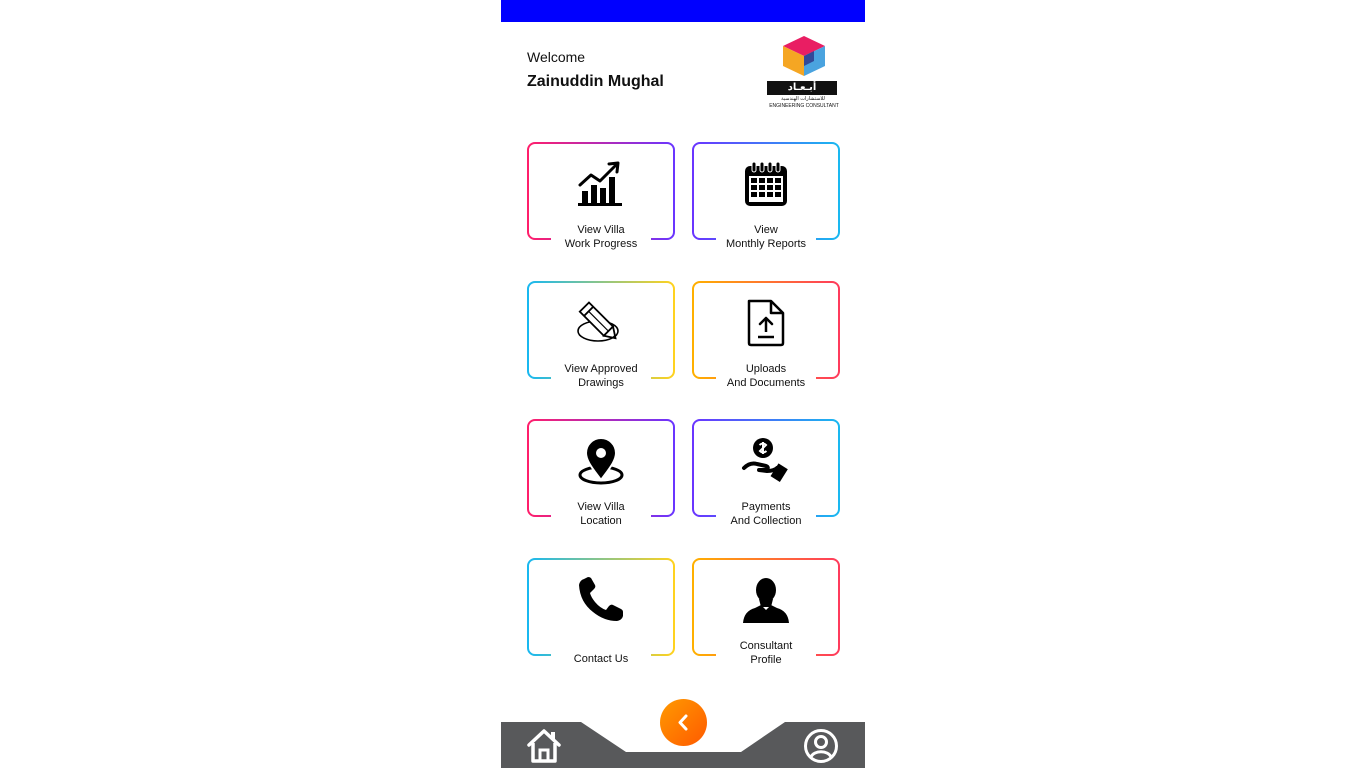 This screenshot has height=768, width=1366. What do you see at coordinates (601, 383) in the screenshot?
I see `tile-label-line: Drawings` at bounding box center [601, 383].